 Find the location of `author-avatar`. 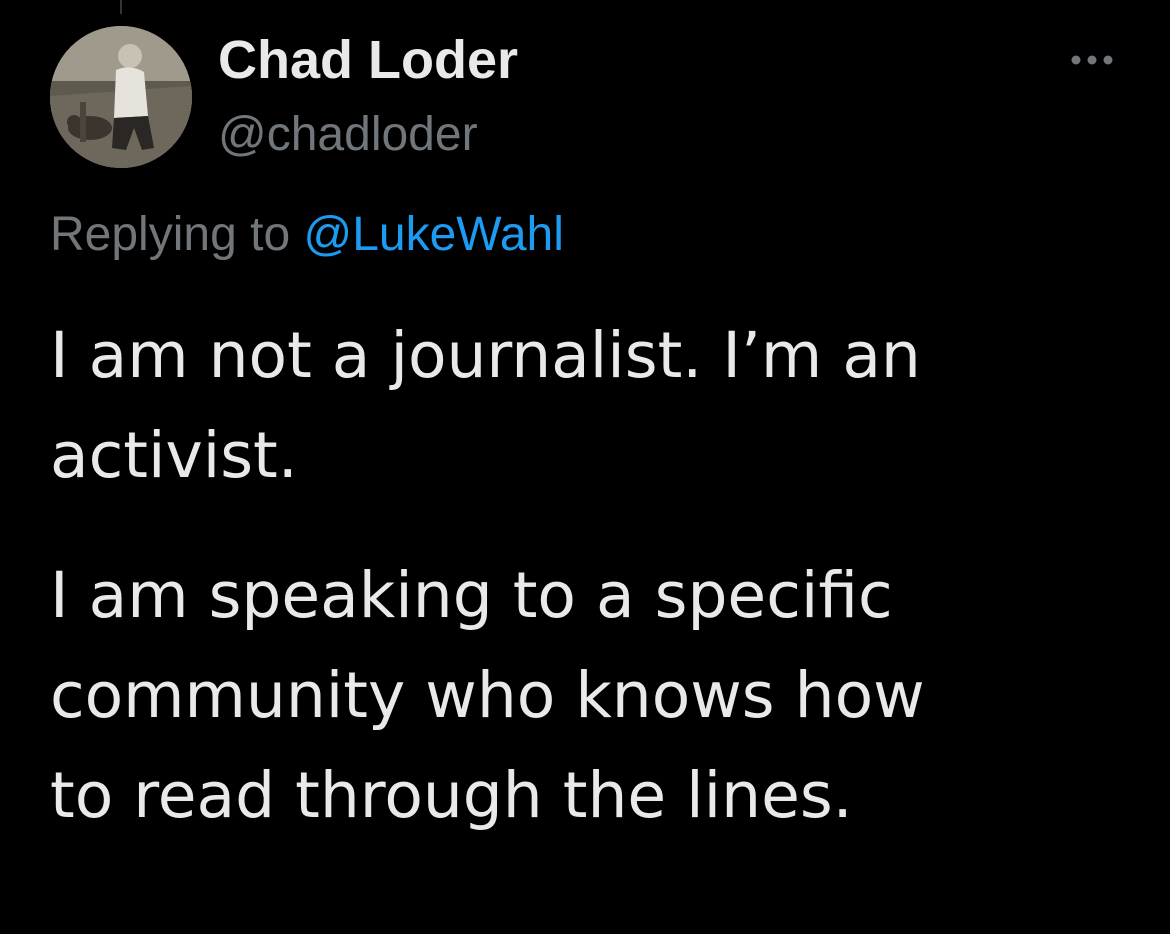

author-avatar is located at coordinates (121, 97).